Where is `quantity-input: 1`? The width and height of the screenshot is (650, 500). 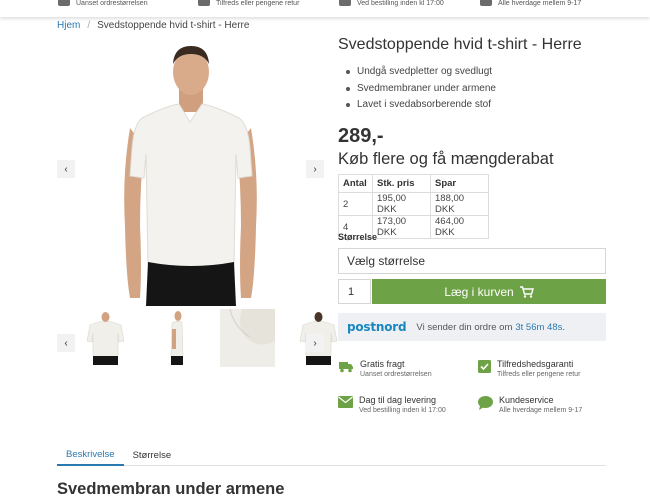
quantity-input: 1 is located at coordinates (354, 291).